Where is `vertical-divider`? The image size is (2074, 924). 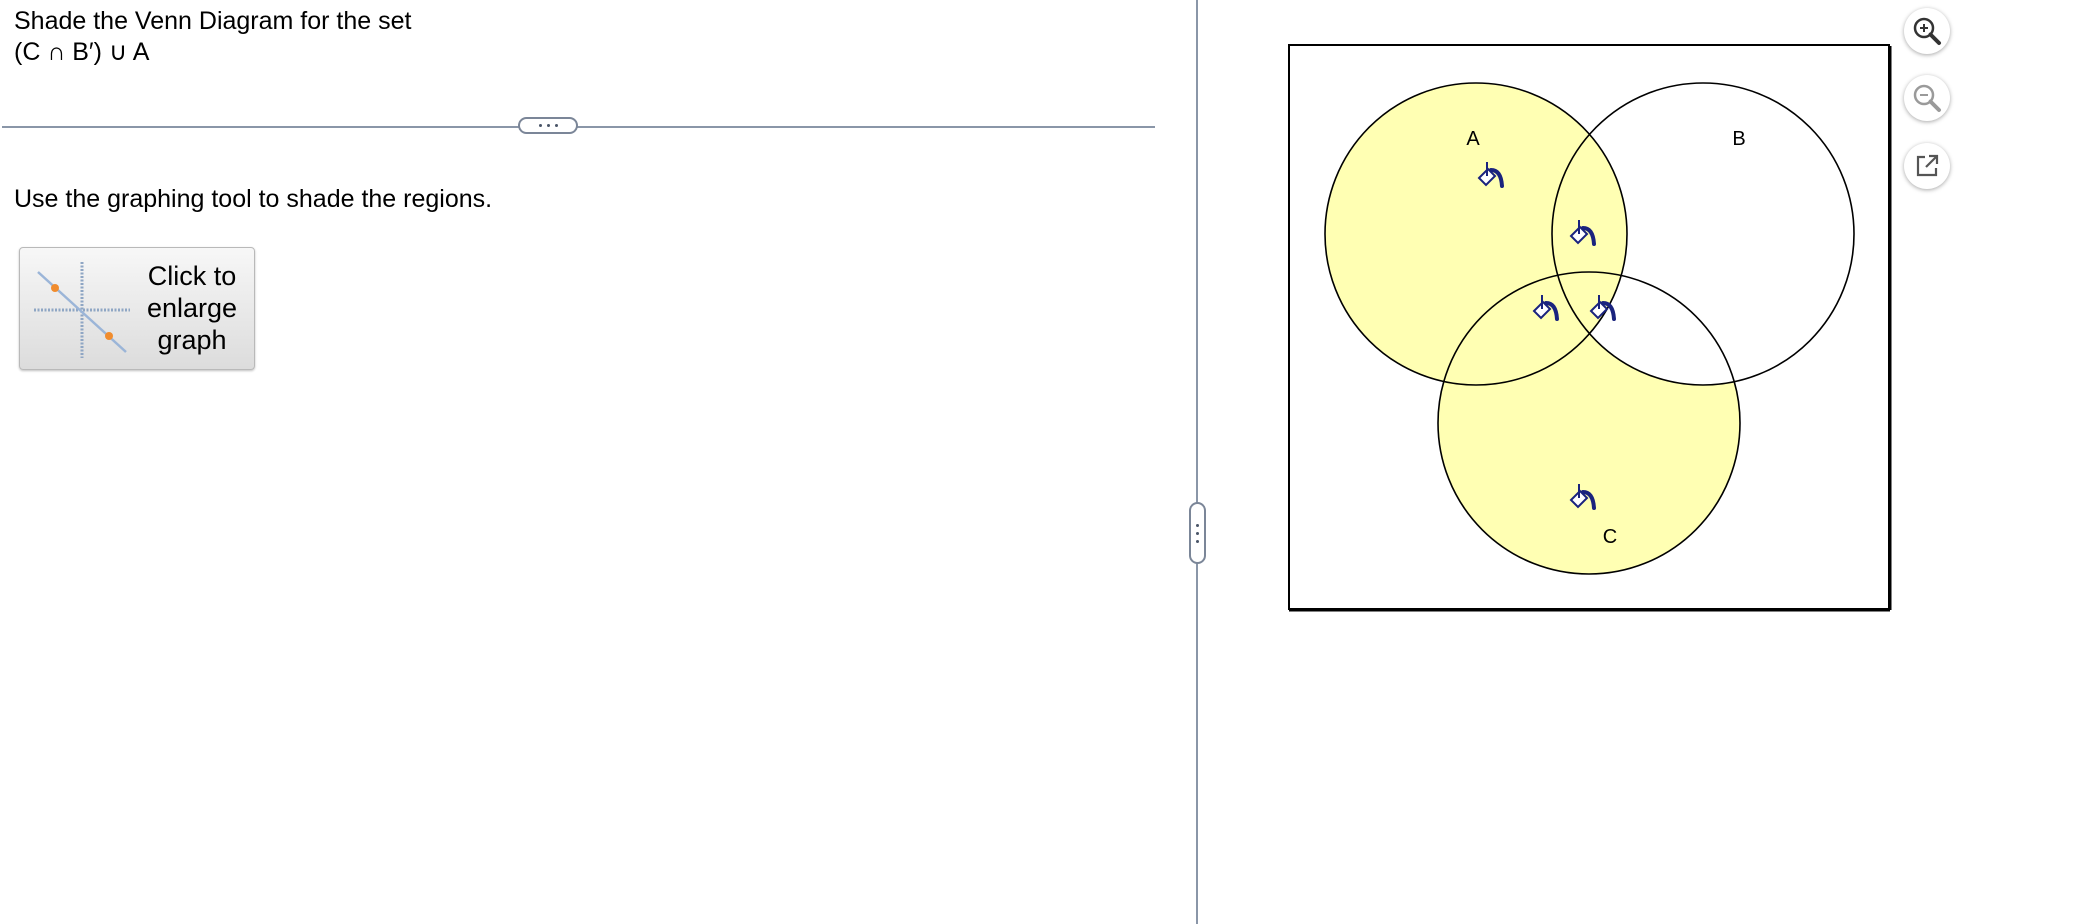 vertical-divider is located at coordinates (1197, 462).